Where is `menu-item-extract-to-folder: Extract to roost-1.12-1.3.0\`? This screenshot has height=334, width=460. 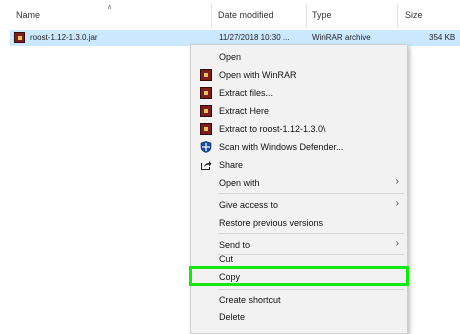 menu-item-extract-to-folder: Extract to roost-1.12-1.3.0\ is located at coordinates (299, 129).